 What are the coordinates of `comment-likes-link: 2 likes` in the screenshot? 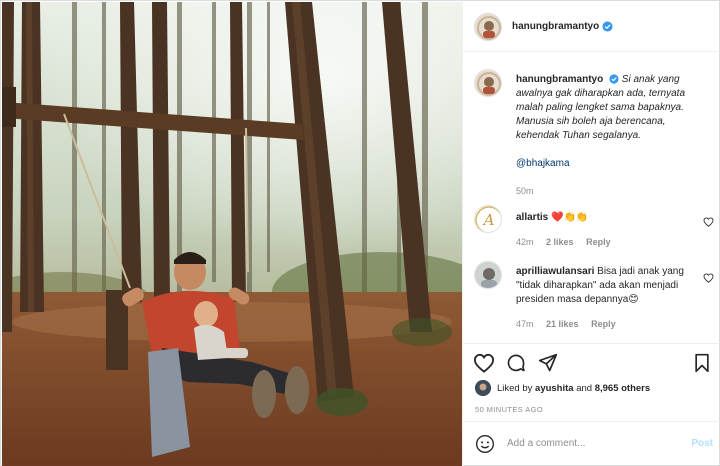 It's located at (560, 242).